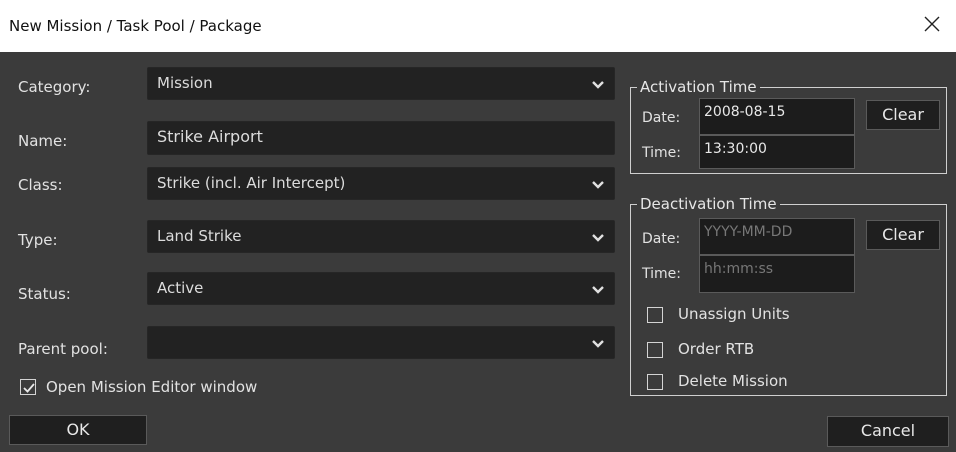 The height and width of the screenshot is (452, 956). I want to click on category-select: Mission, so click(381, 83).